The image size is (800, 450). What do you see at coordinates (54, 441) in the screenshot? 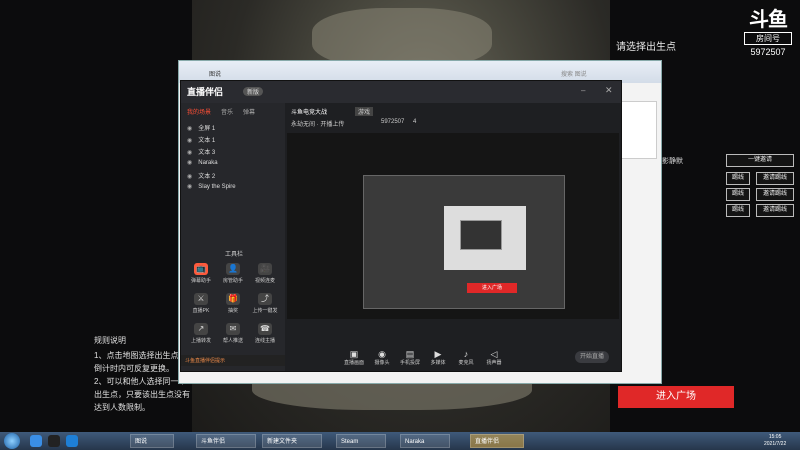
I see `qq-icon` at bounding box center [54, 441].